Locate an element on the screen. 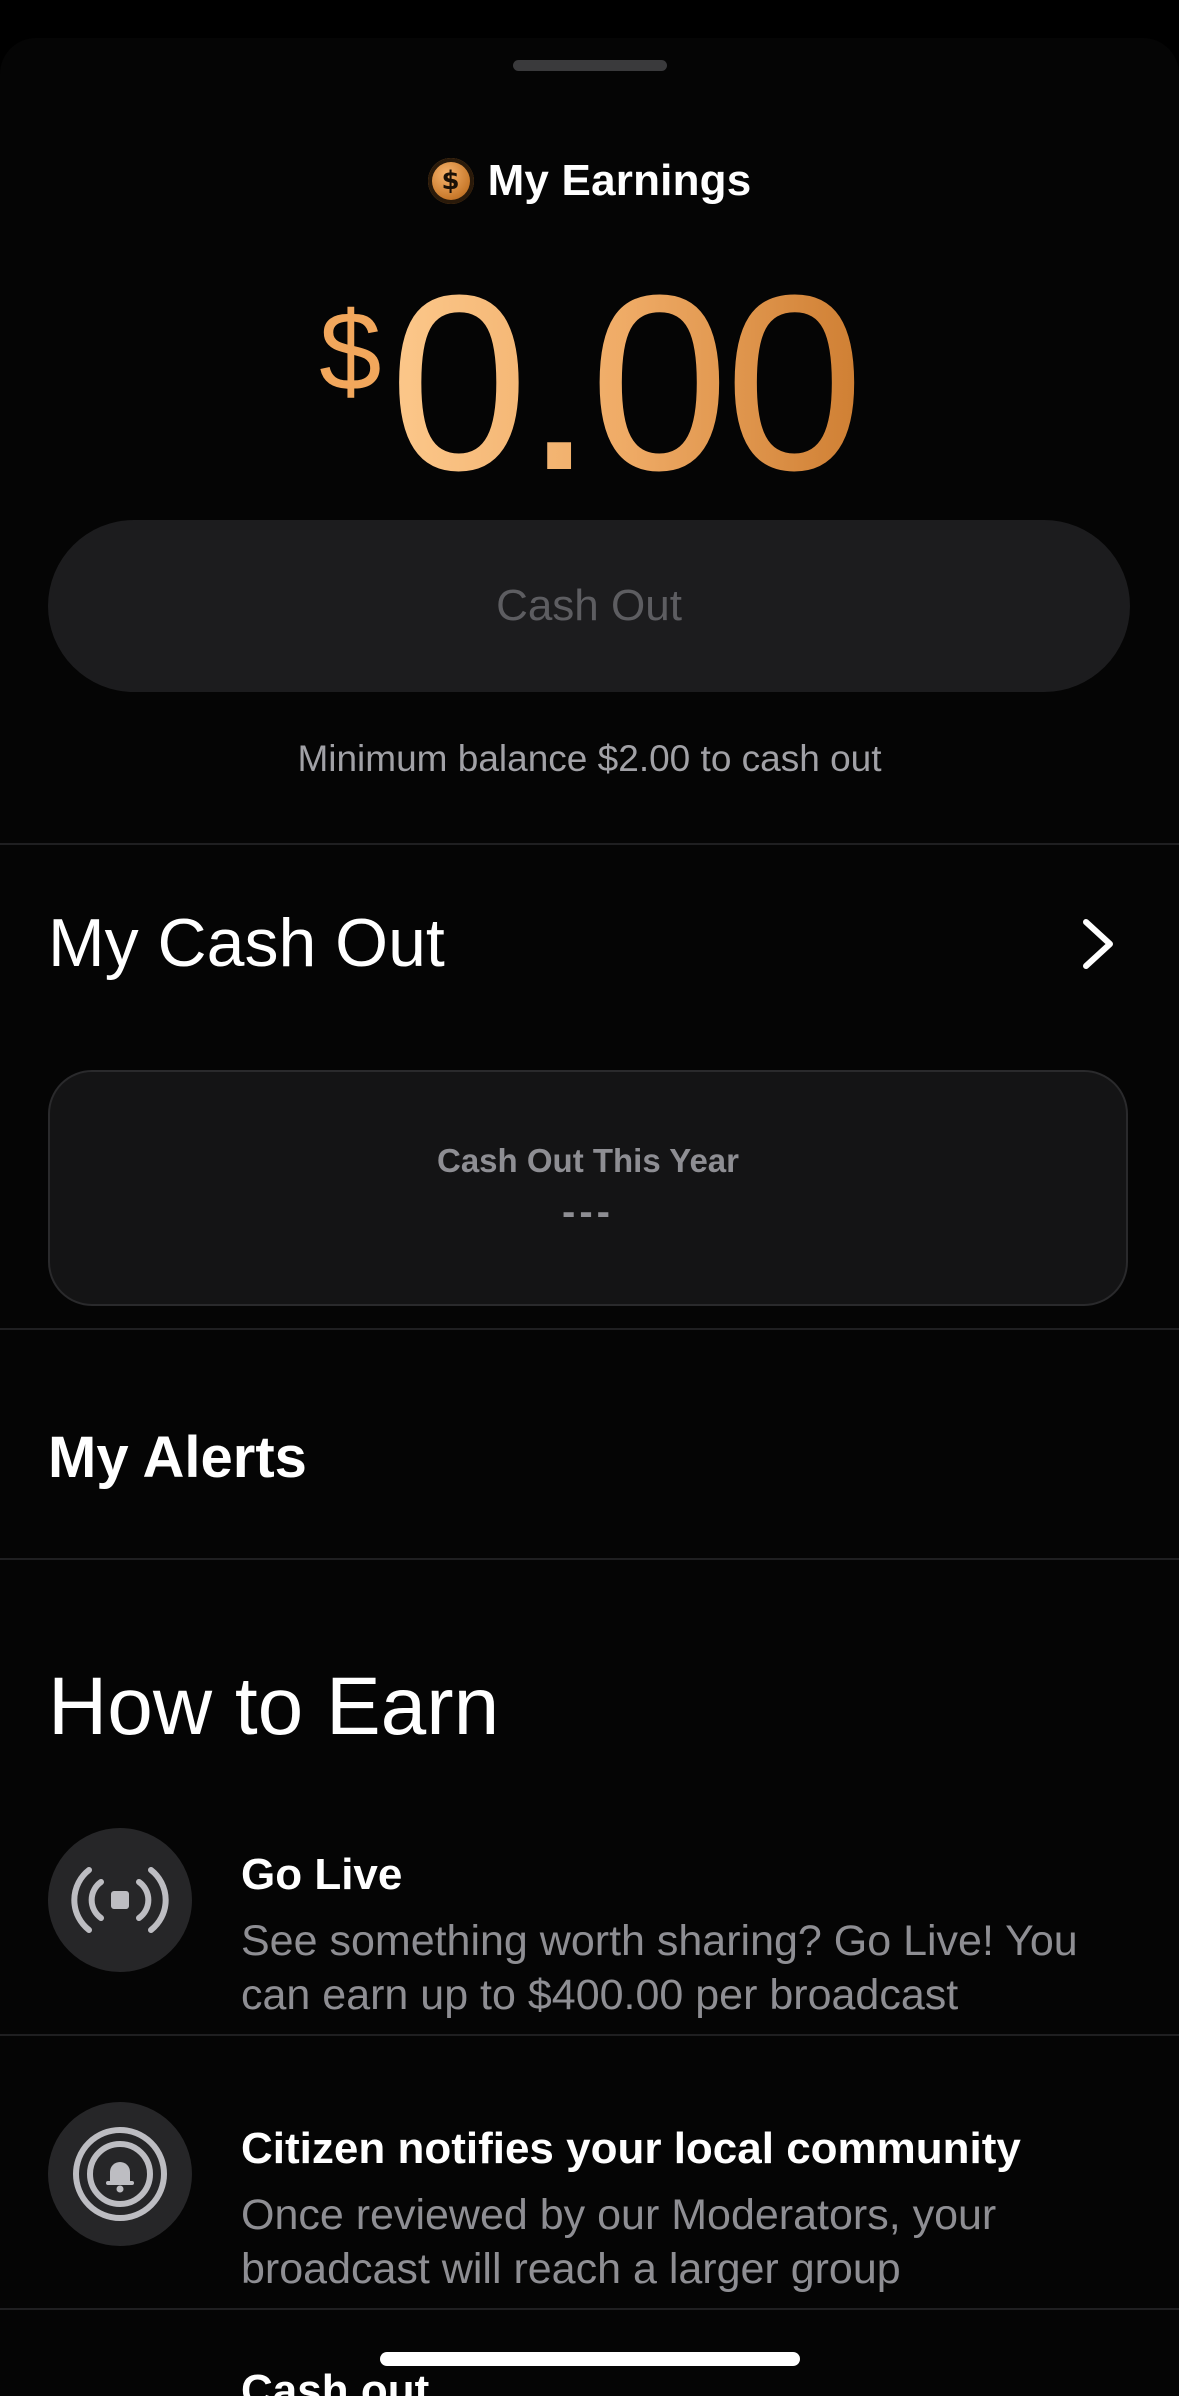  earn-item-title: Citizen notifies your local community is located at coordinates (631, 2148).